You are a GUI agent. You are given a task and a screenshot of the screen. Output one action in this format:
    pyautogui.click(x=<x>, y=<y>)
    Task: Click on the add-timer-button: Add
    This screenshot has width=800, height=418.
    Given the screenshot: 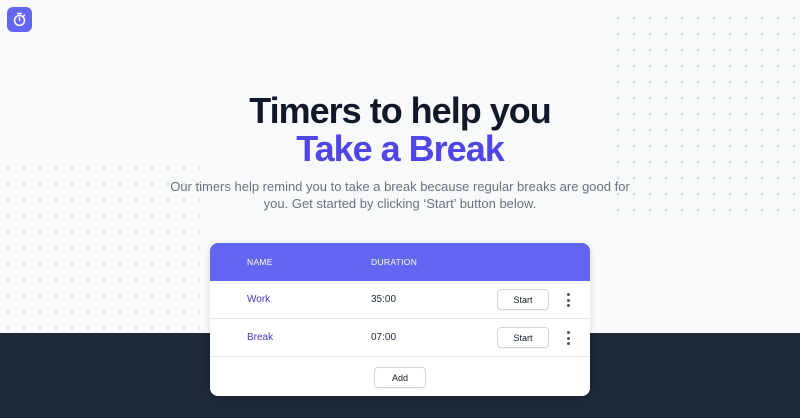 What is the action you would take?
    pyautogui.click(x=400, y=377)
    